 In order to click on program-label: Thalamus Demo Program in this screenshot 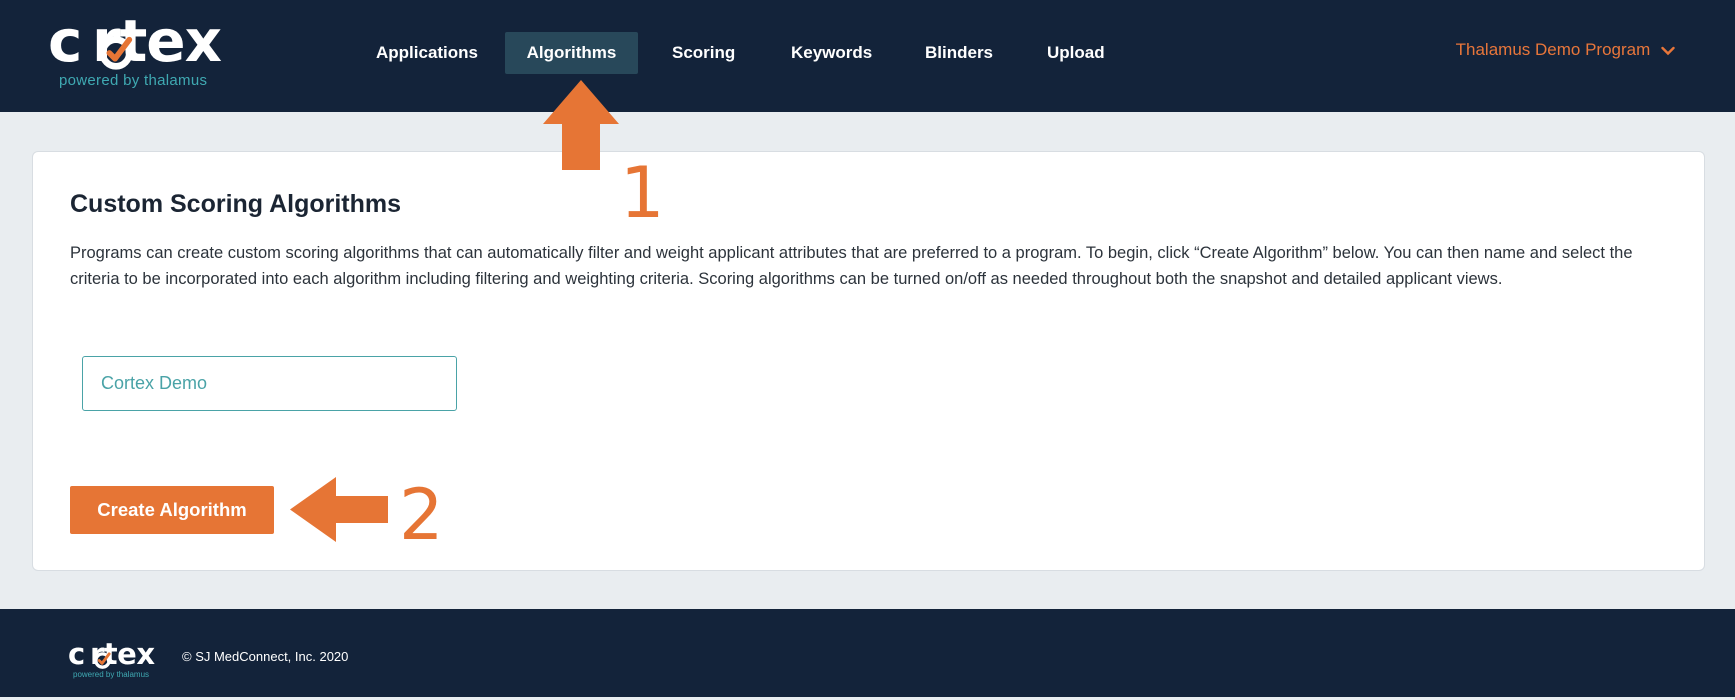, I will do `click(1553, 49)`.